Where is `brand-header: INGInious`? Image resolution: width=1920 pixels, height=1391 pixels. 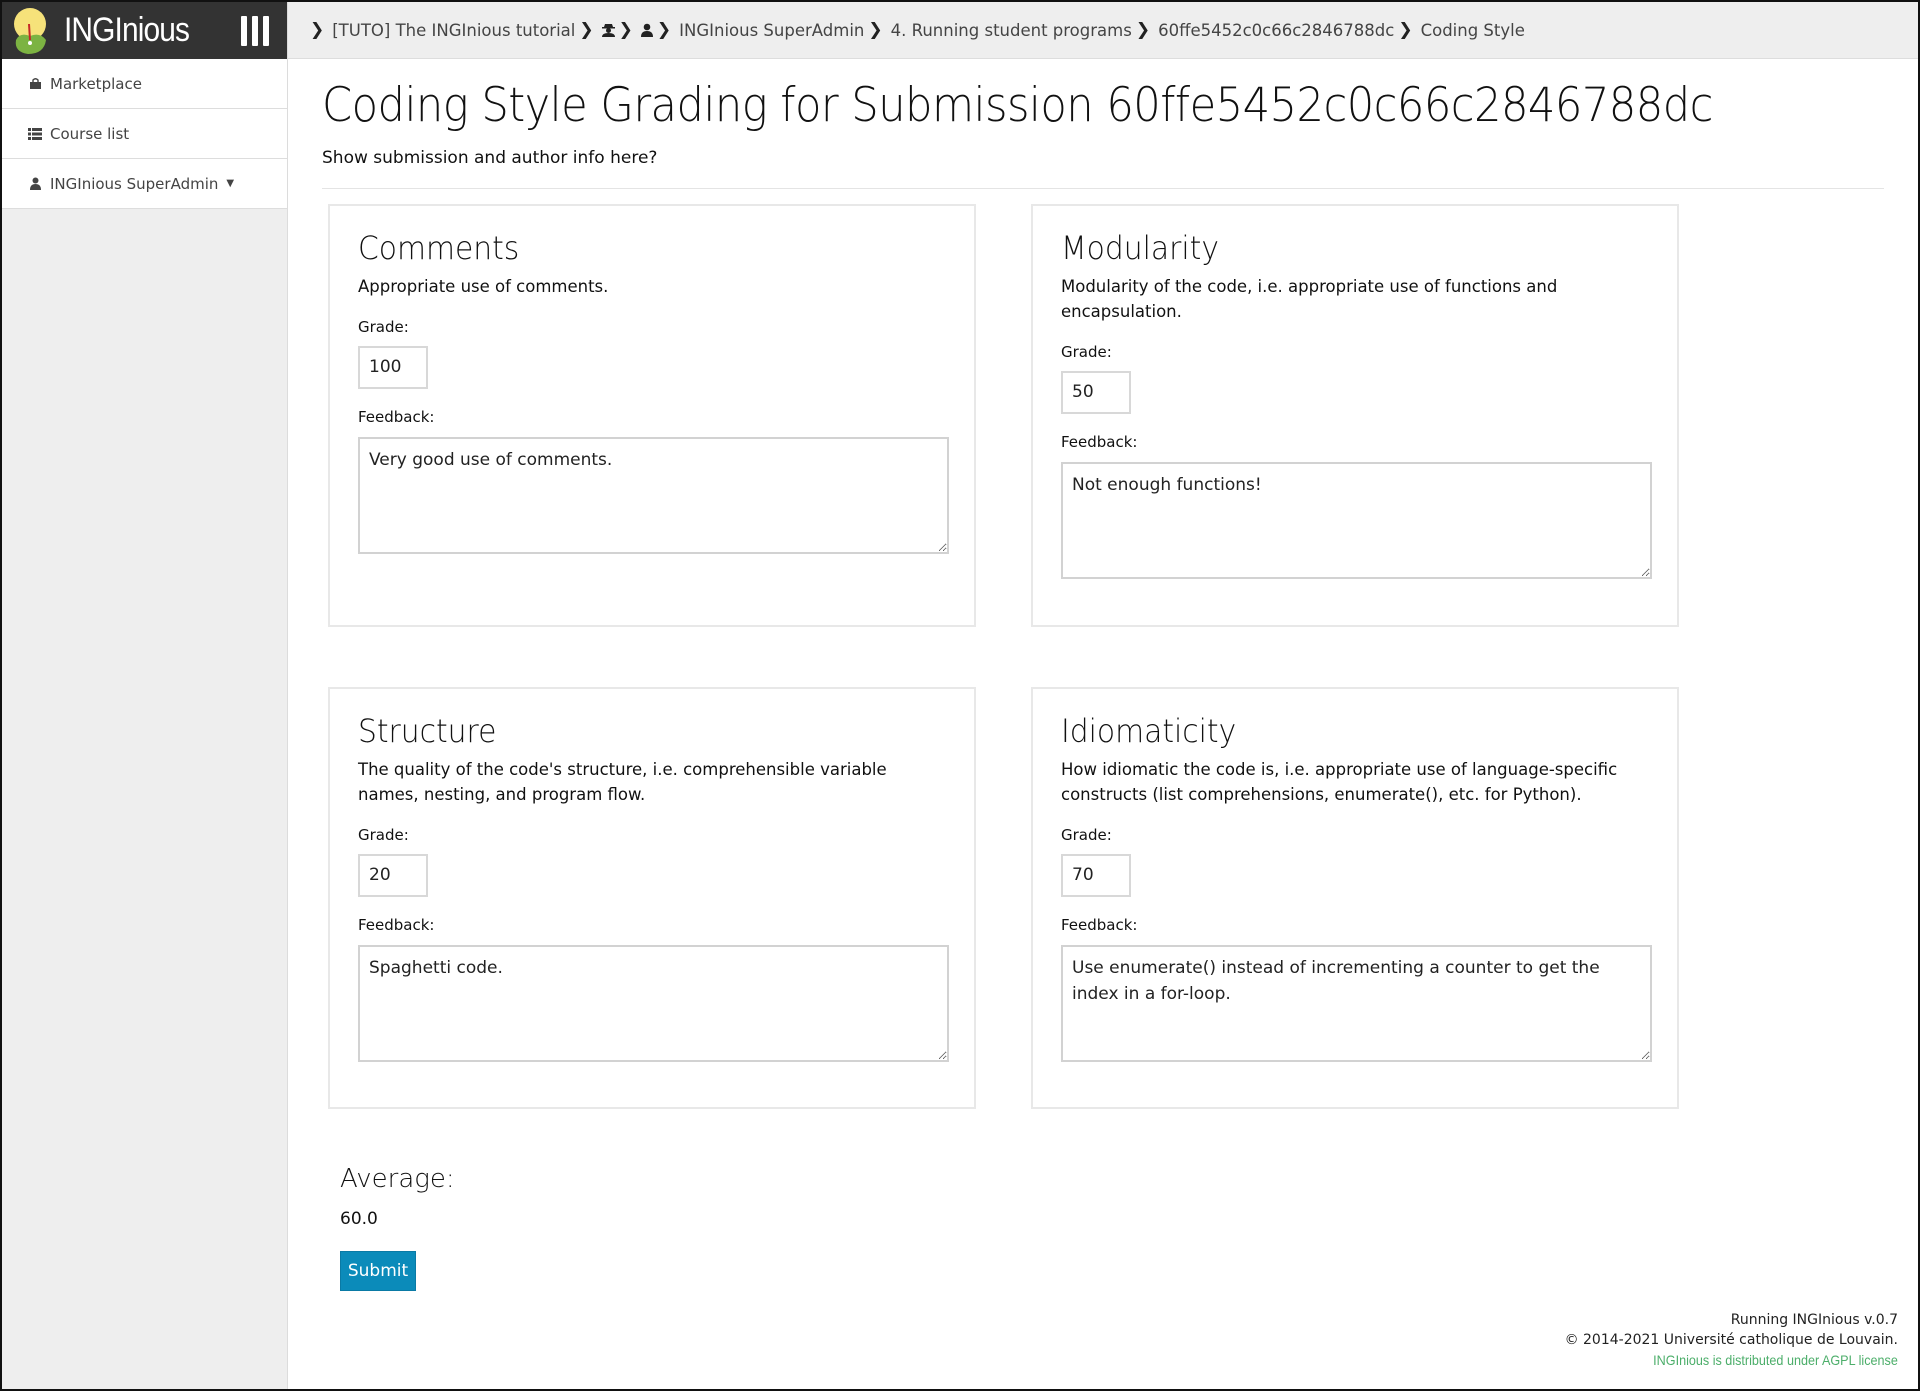 brand-header: INGInious is located at coordinates (144, 30).